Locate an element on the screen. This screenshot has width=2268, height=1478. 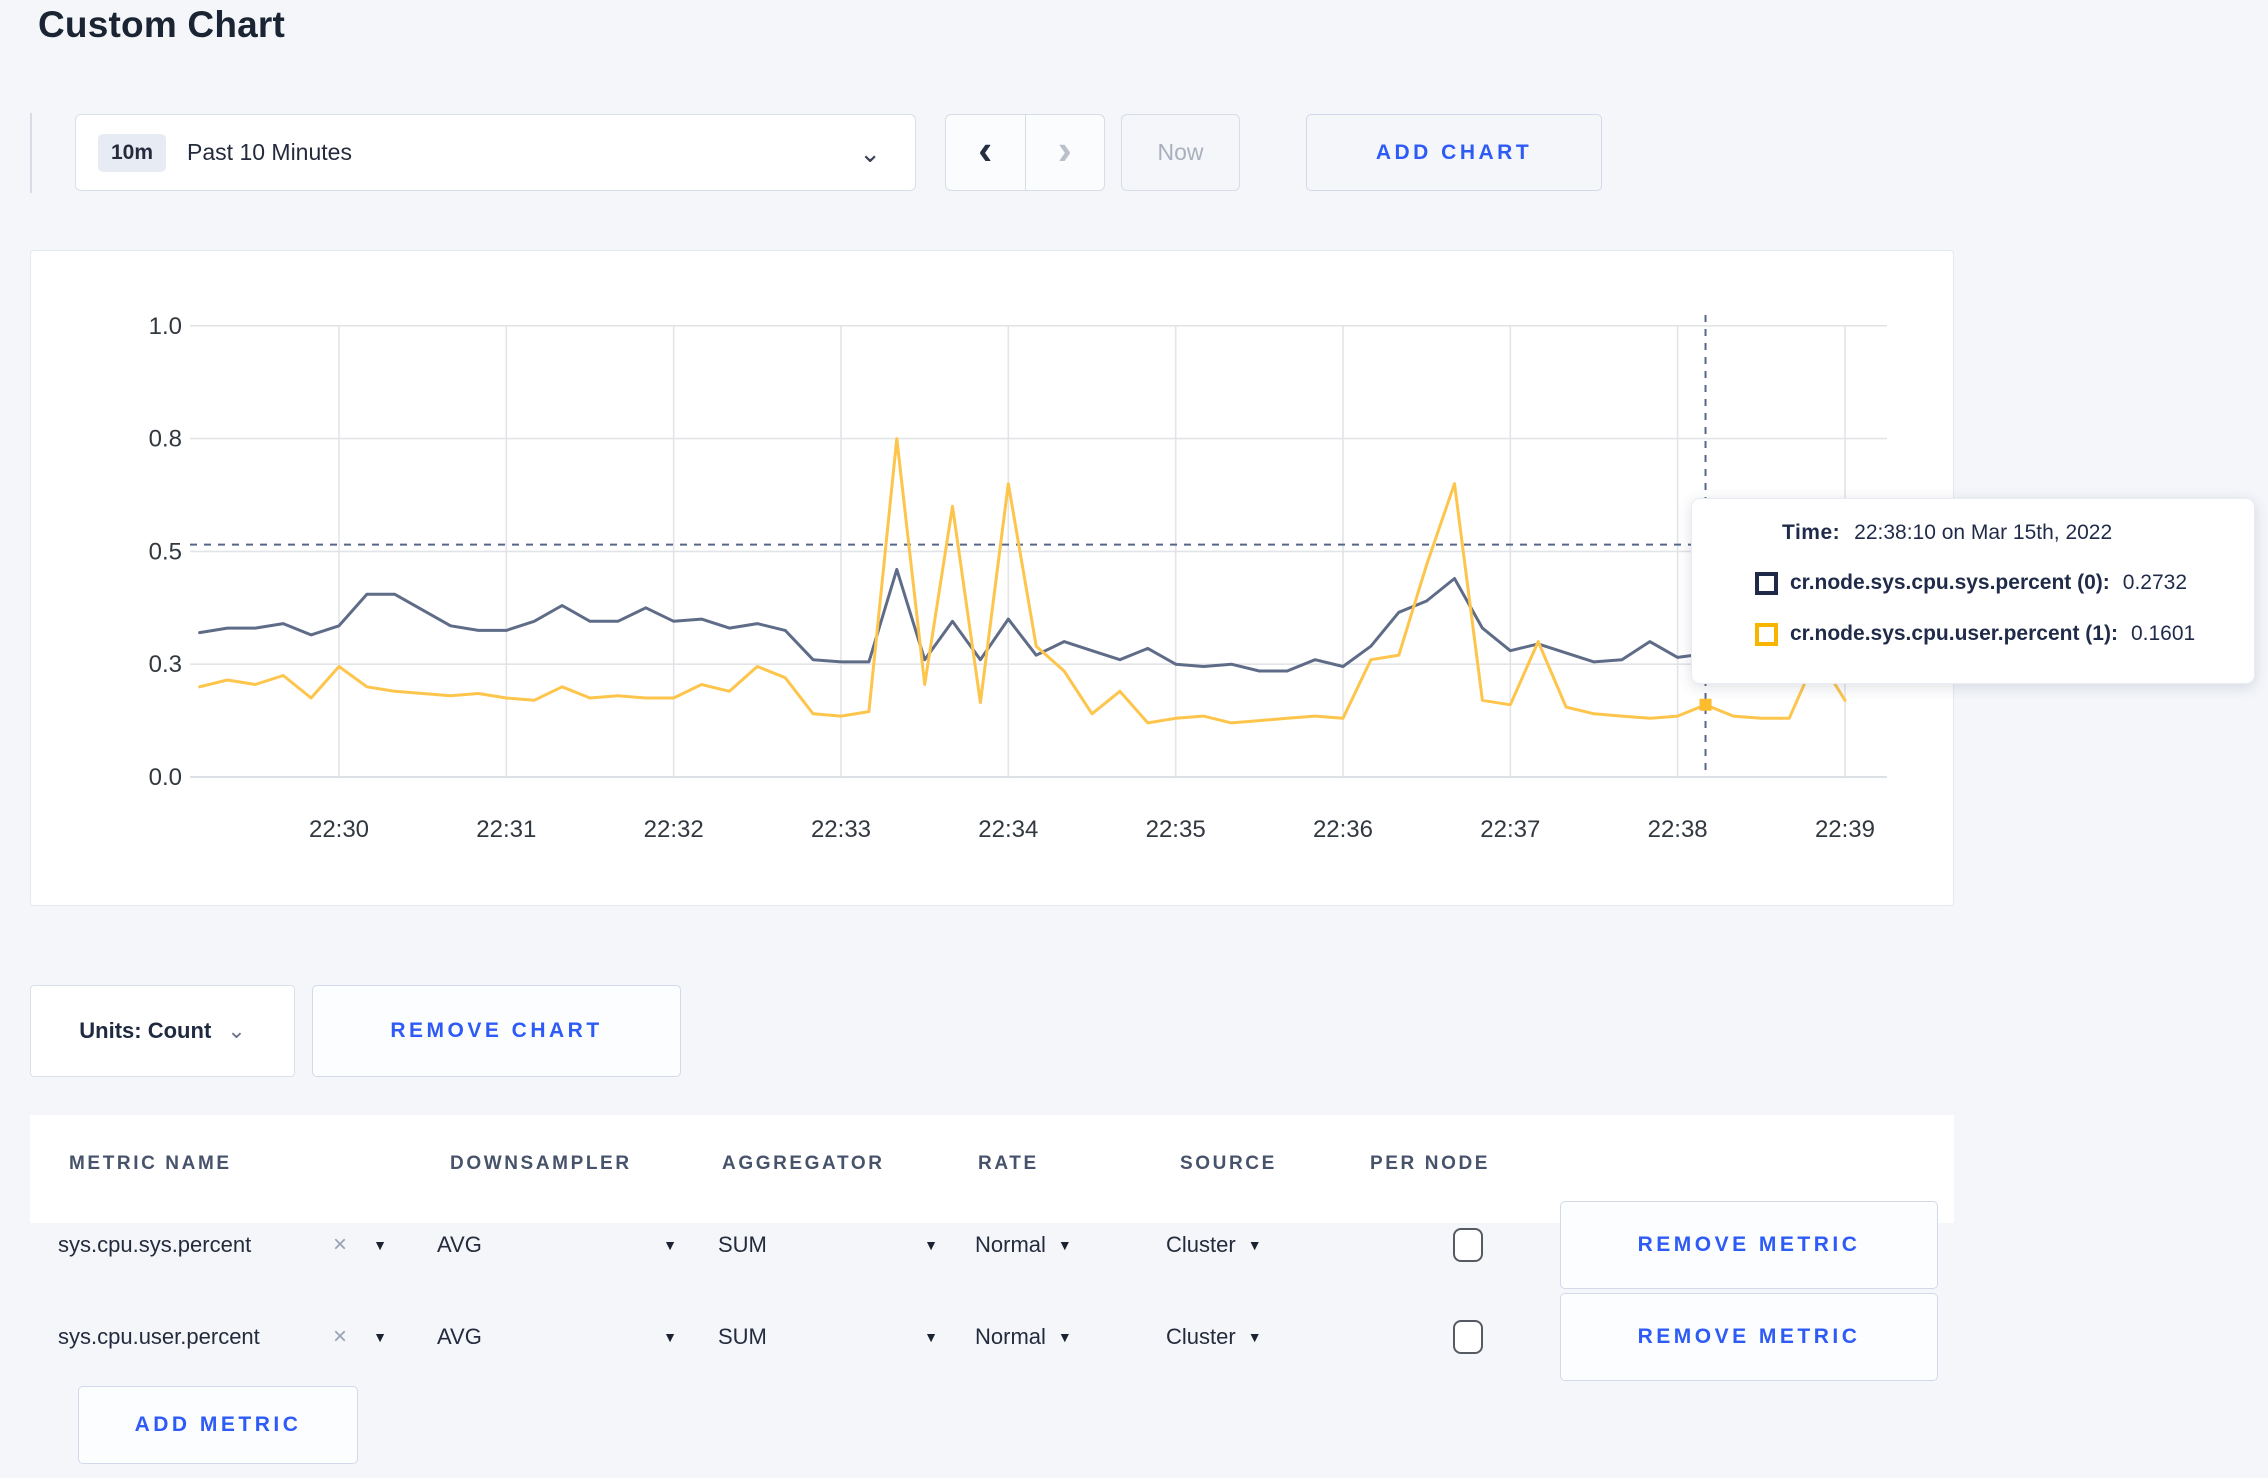
x-tick-label: 22:31 is located at coordinates (506, 829).